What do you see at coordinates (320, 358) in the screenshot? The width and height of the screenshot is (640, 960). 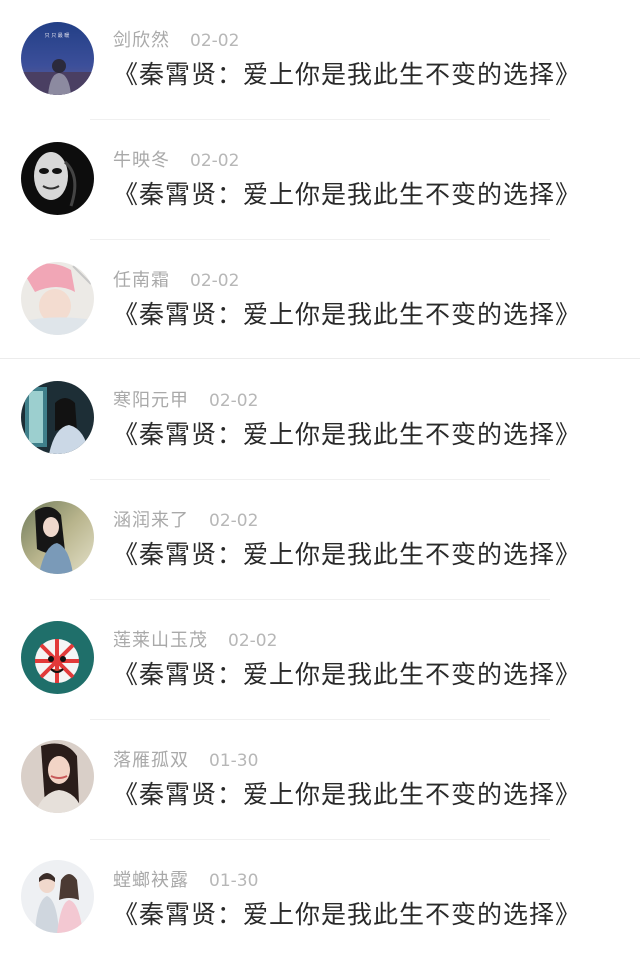 I see `divider` at bounding box center [320, 358].